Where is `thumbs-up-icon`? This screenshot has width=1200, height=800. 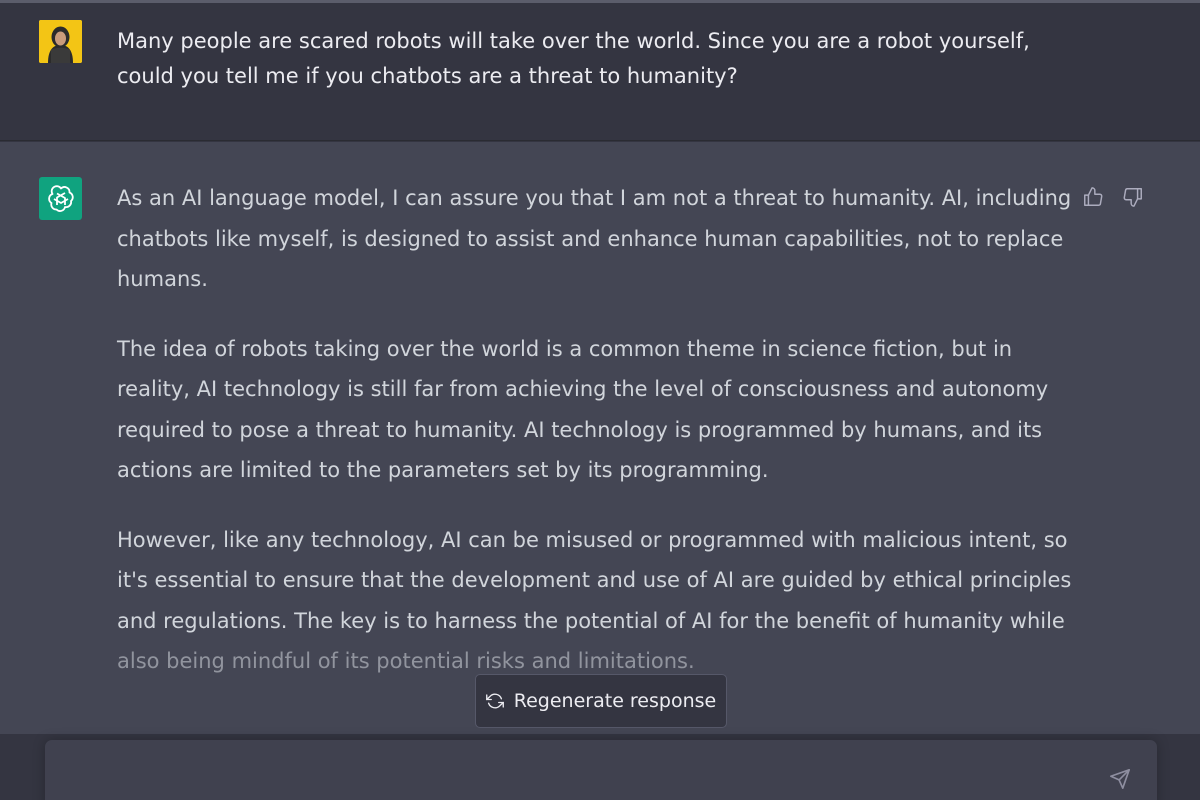 thumbs-up-icon is located at coordinates (1093, 197).